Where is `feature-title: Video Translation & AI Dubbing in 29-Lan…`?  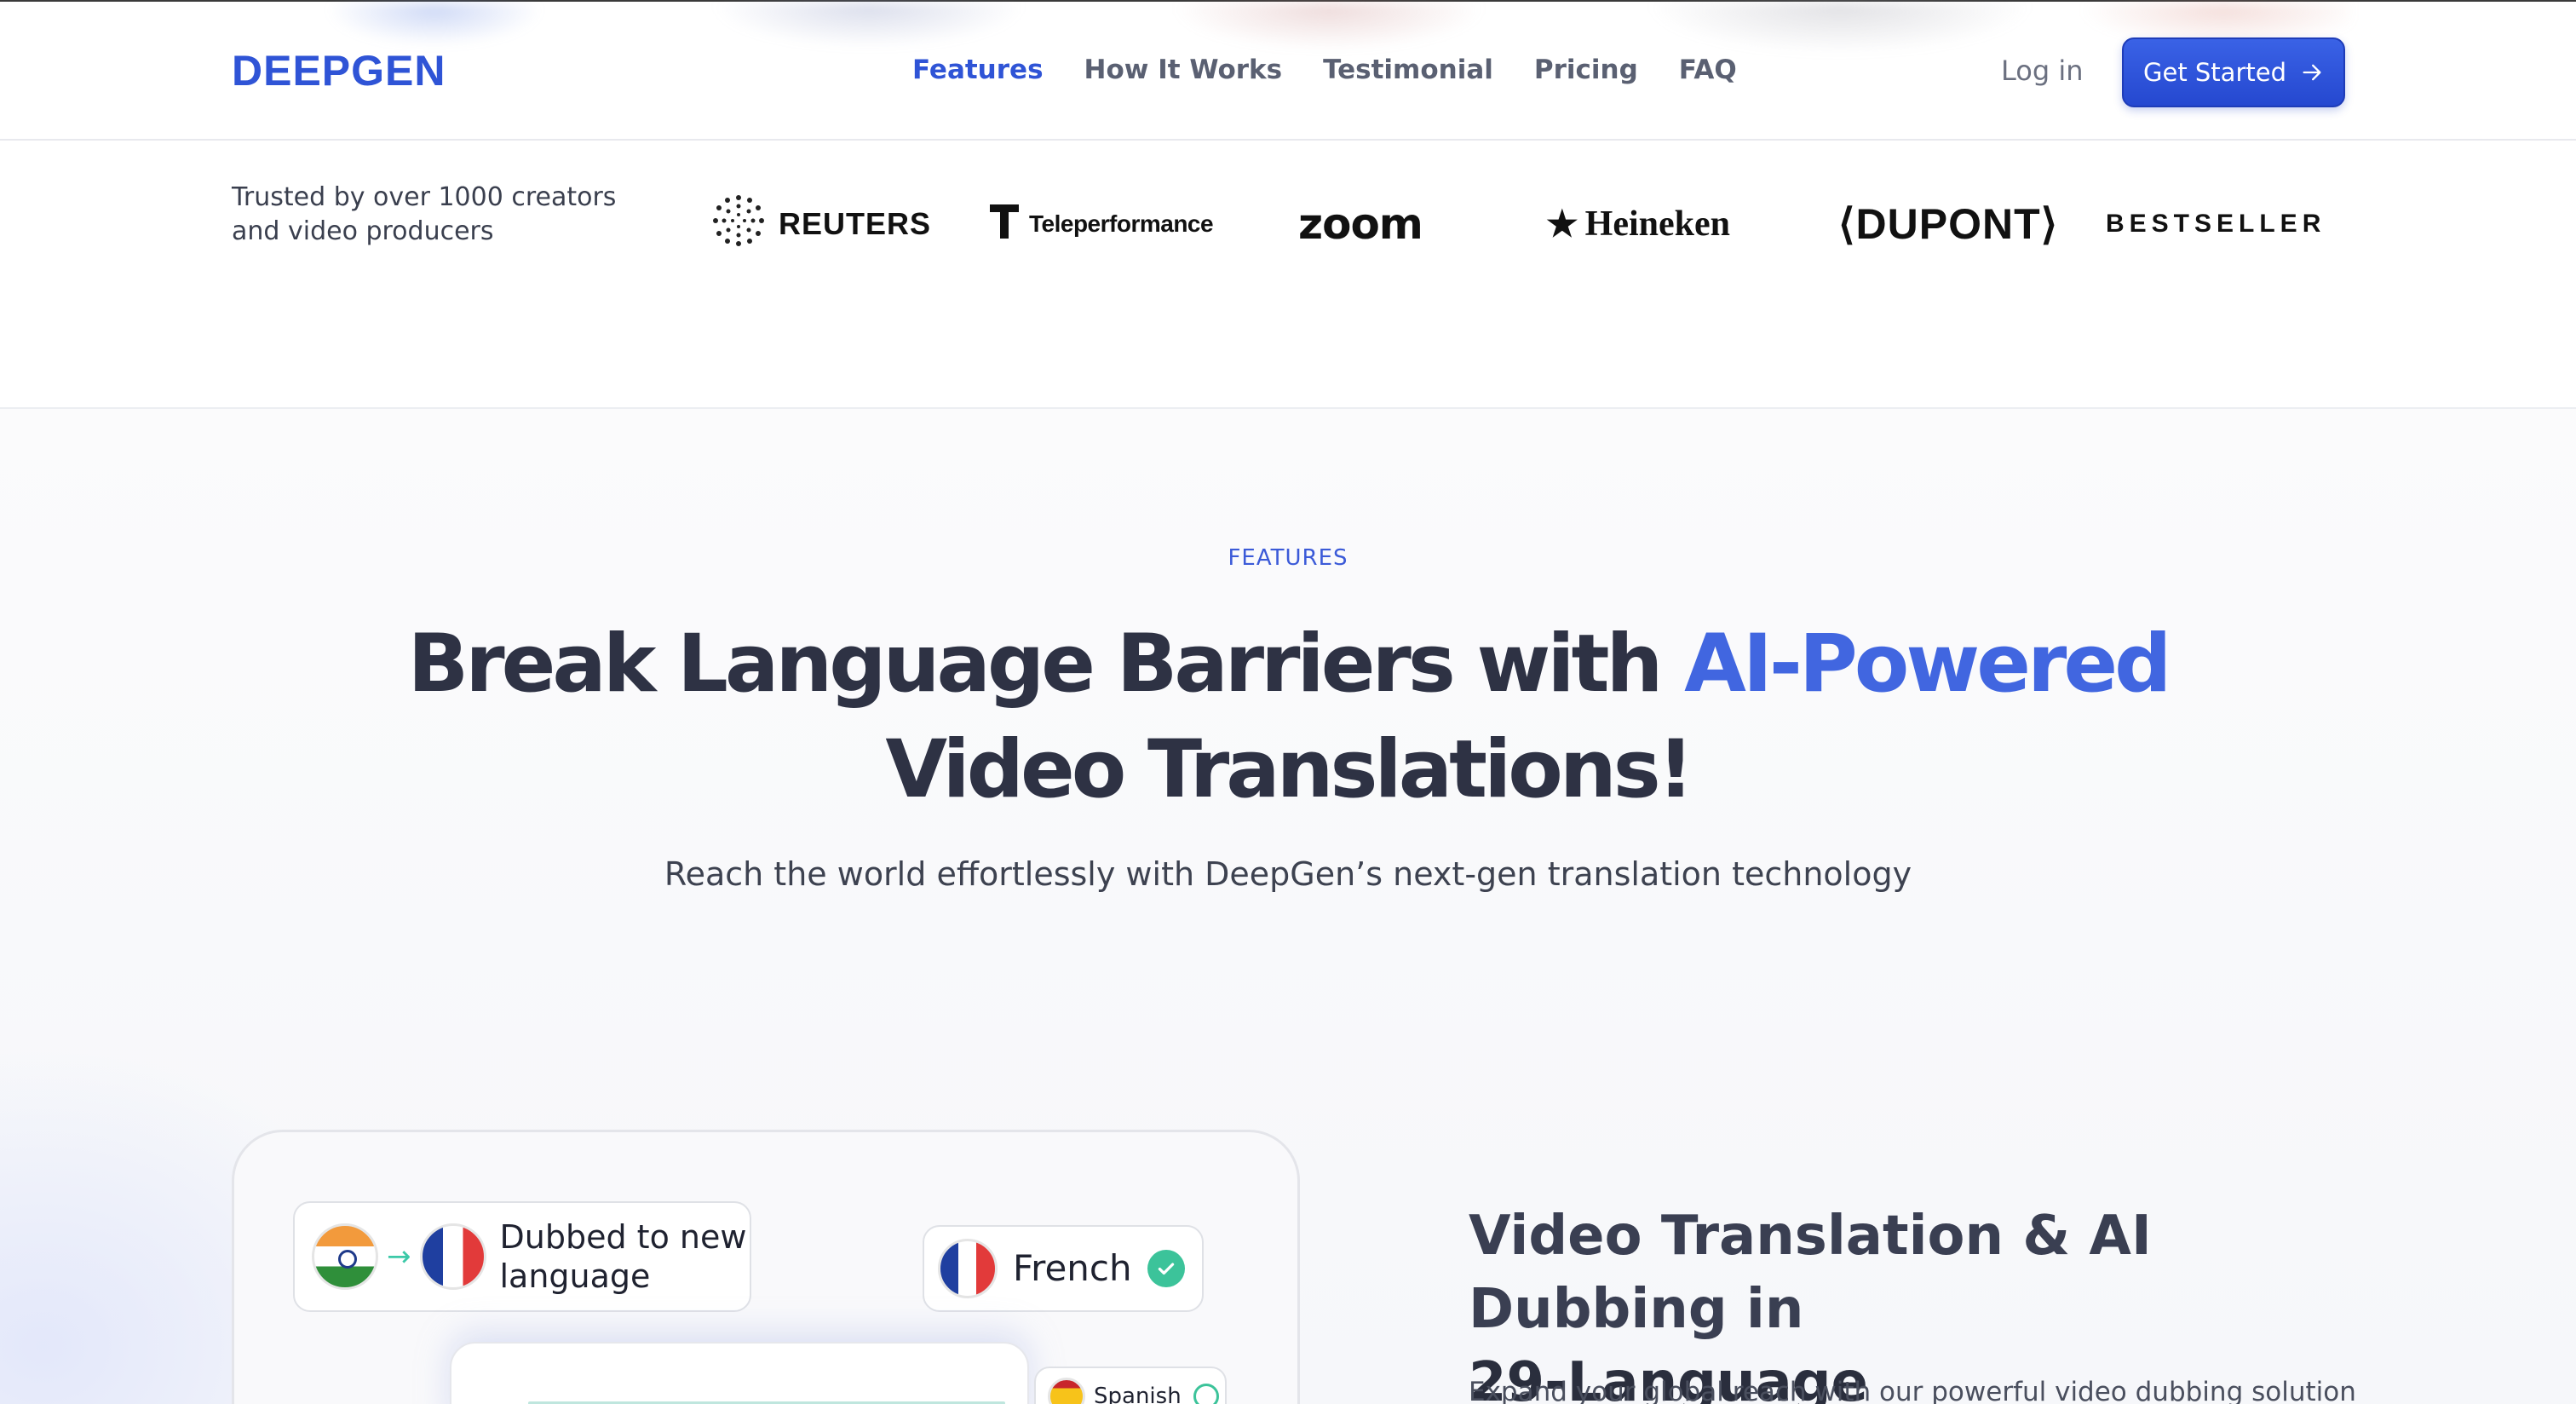
feature-title: Video Translation & AI Dubbing in 29-Lan… is located at coordinates (1937, 1302).